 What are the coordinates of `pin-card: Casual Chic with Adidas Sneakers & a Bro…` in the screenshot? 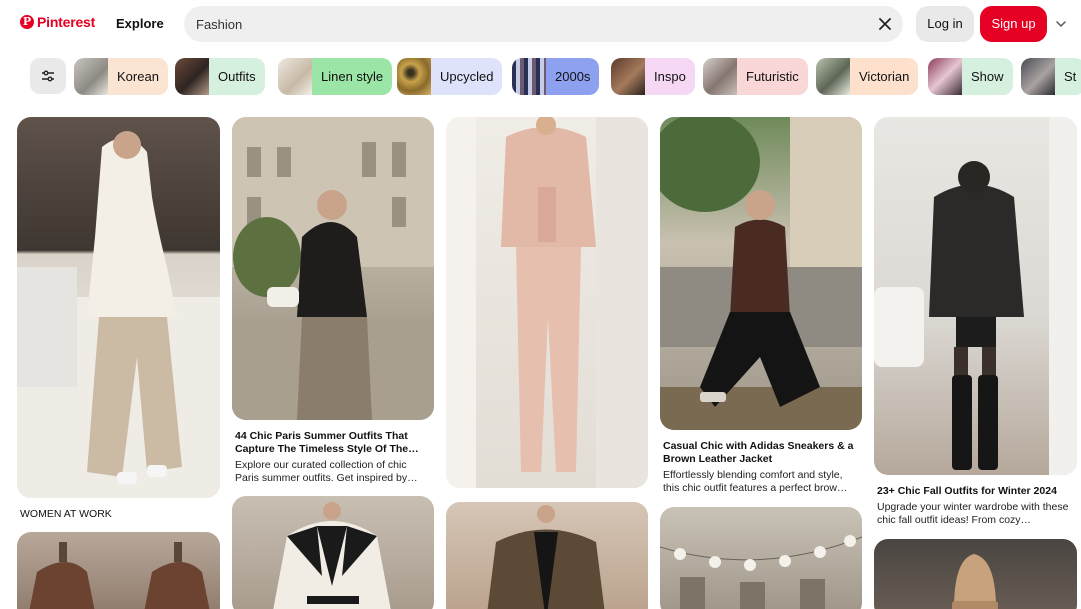 It's located at (761, 309).